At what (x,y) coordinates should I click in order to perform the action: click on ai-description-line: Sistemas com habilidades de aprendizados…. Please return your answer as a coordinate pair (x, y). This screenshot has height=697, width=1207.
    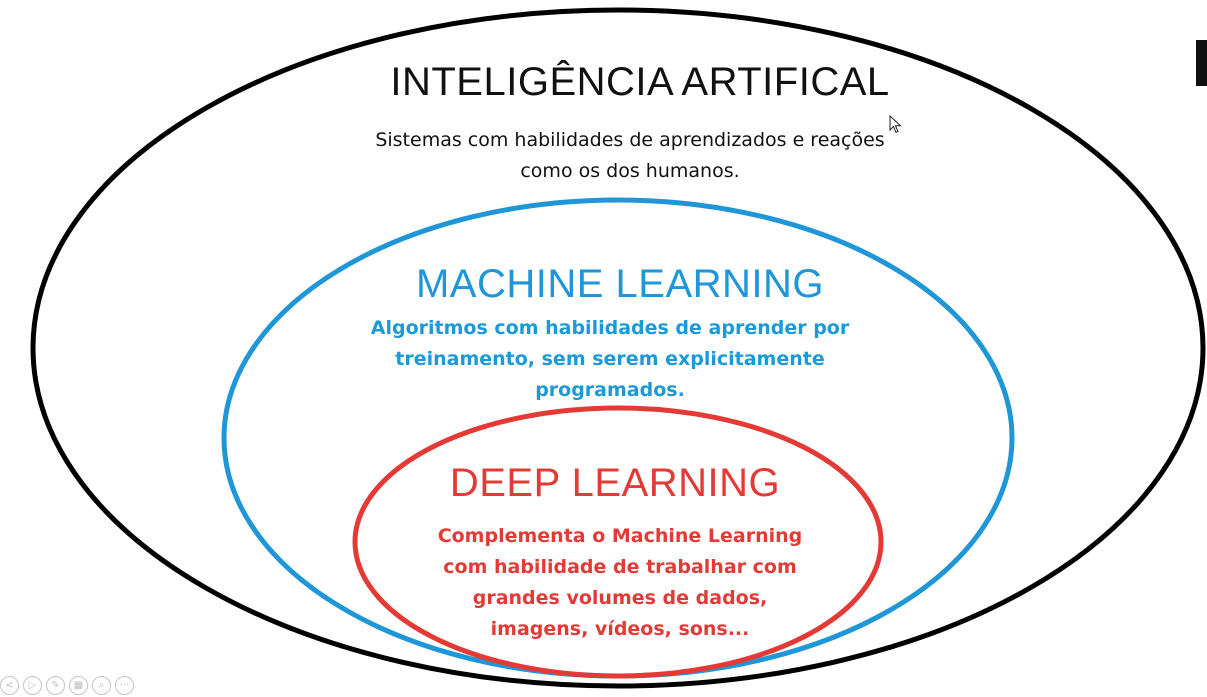
    Looking at the image, I should click on (630, 140).